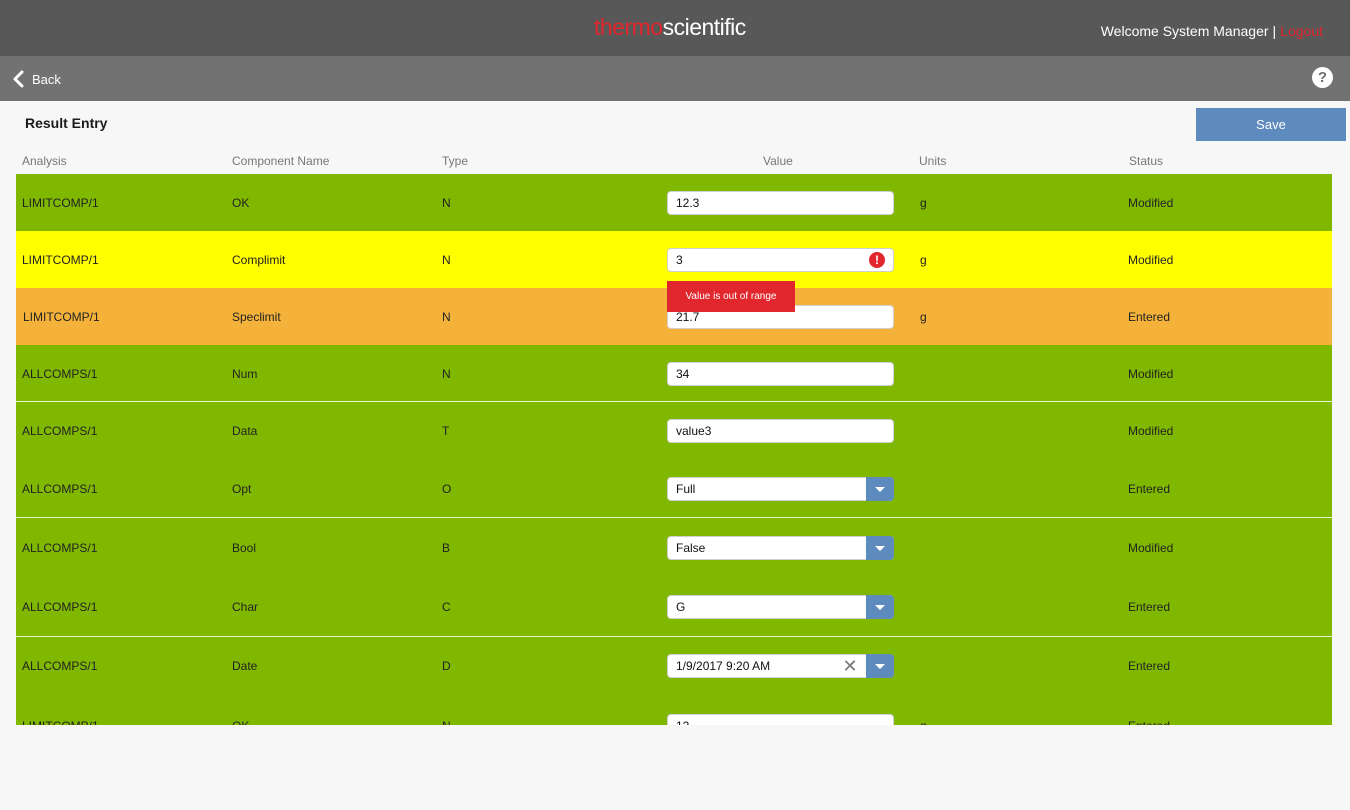 The image size is (1350, 810). What do you see at coordinates (780, 259) in the screenshot?
I see `value-input: 3!` at bounding box center [780, 259].